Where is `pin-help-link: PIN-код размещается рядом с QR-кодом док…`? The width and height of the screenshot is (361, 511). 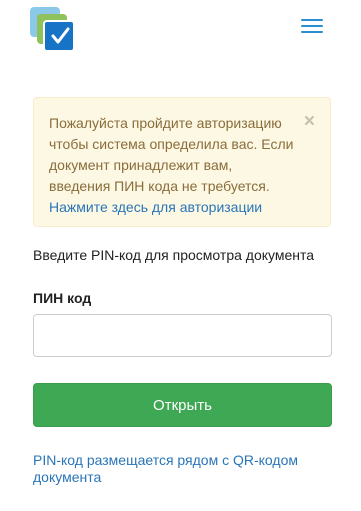
pin-help-link: PIN-код размещается рядом с QR-кодом док… is located at coordinates (178, 469).